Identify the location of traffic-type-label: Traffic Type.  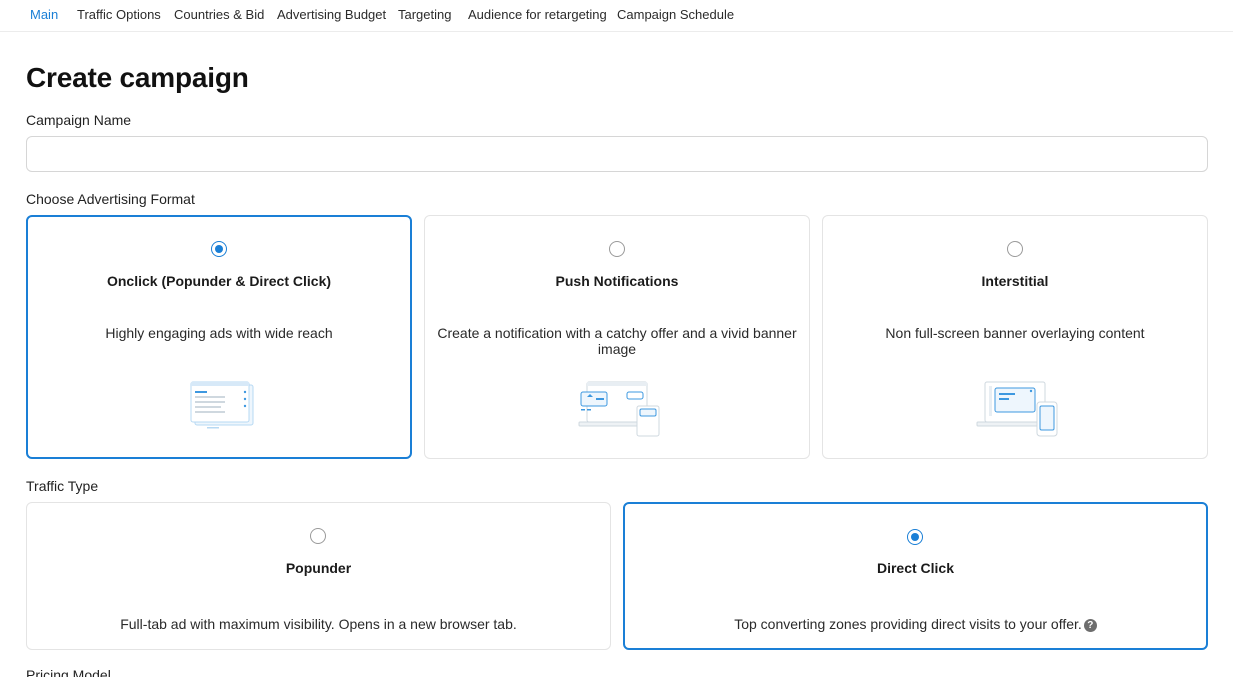
(62, 486).